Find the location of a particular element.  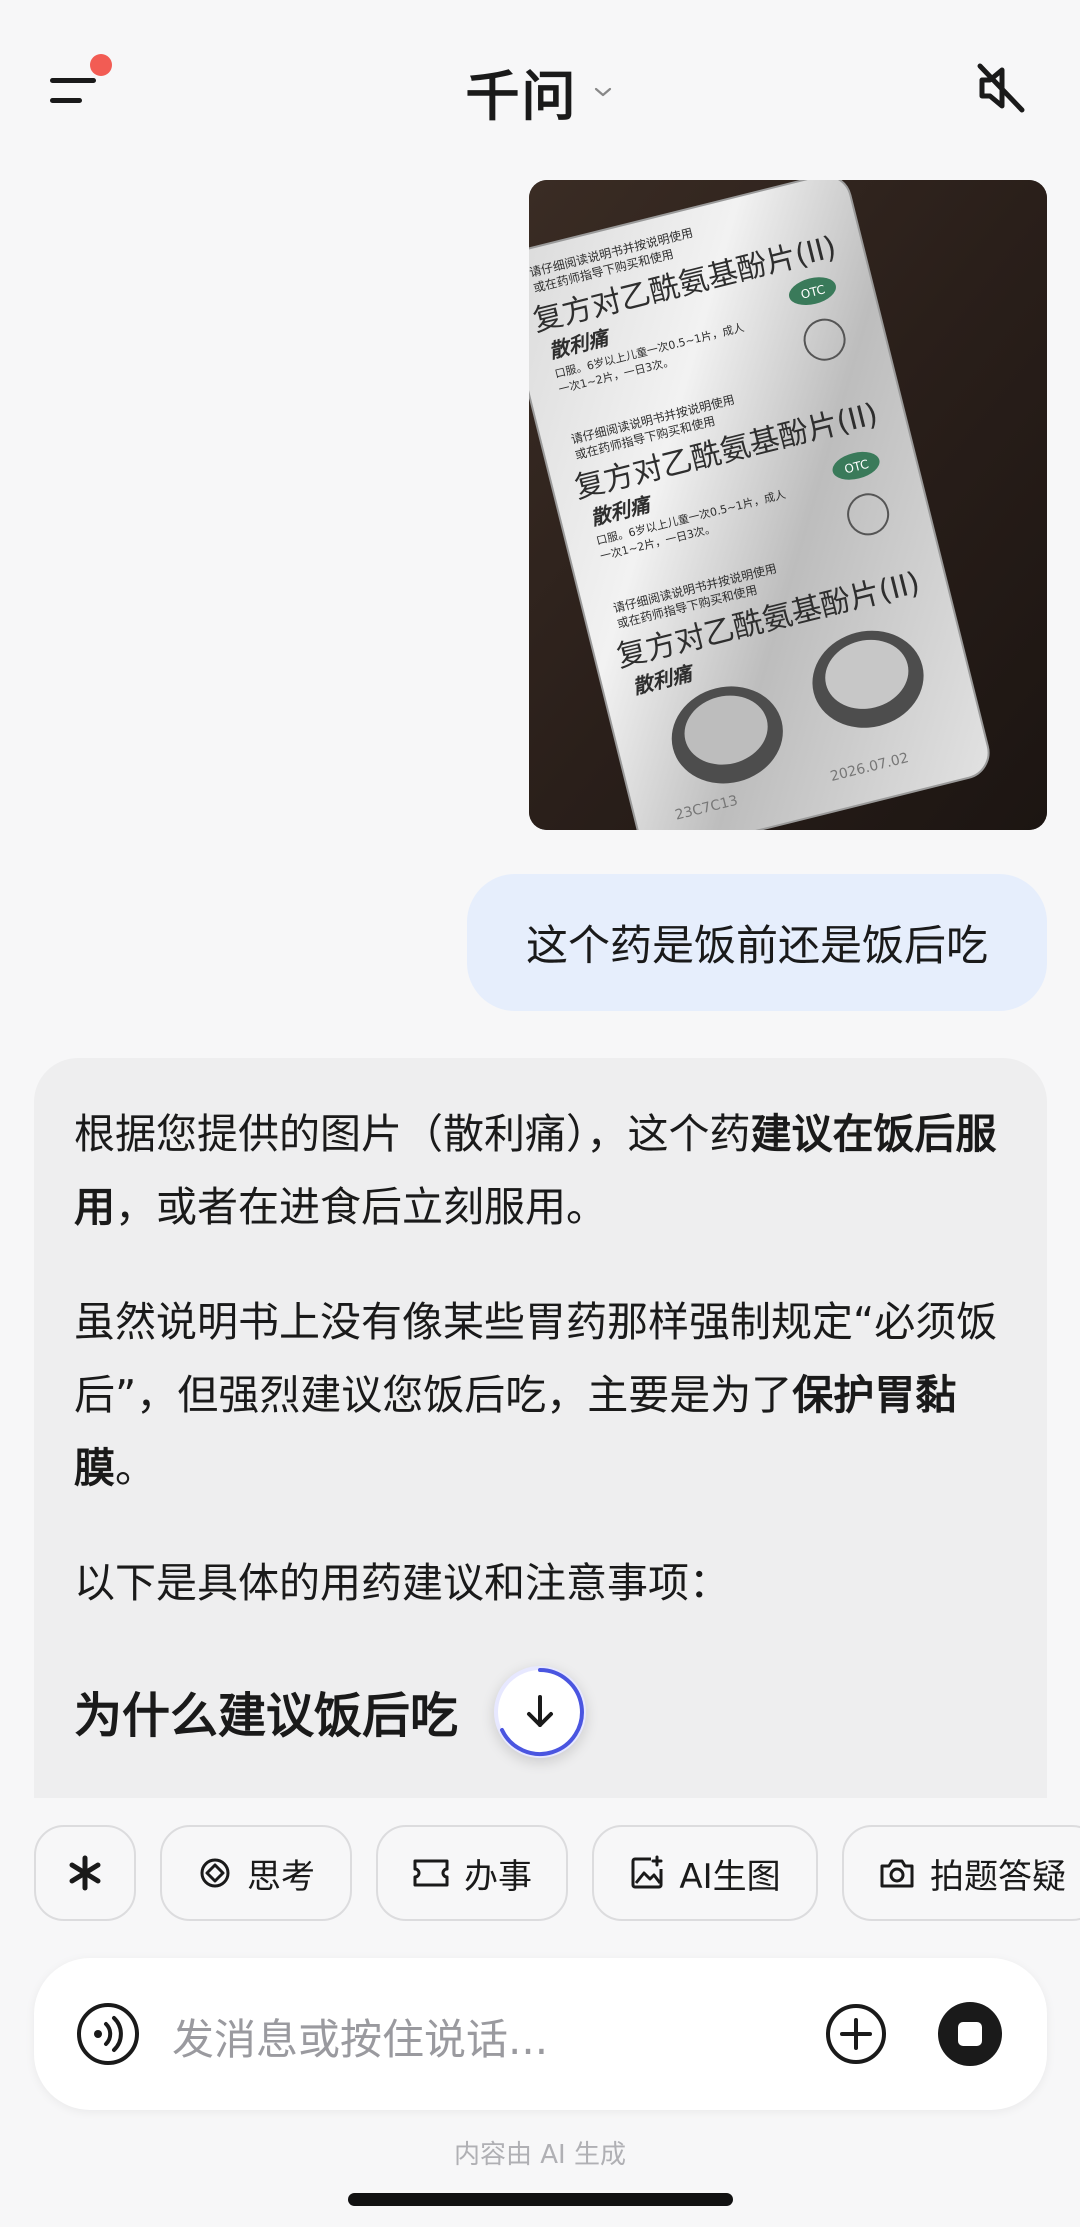

quick-actions-row: 思考 办事 AI生图 拍题答疑 is located at coordinates (557, 1873).